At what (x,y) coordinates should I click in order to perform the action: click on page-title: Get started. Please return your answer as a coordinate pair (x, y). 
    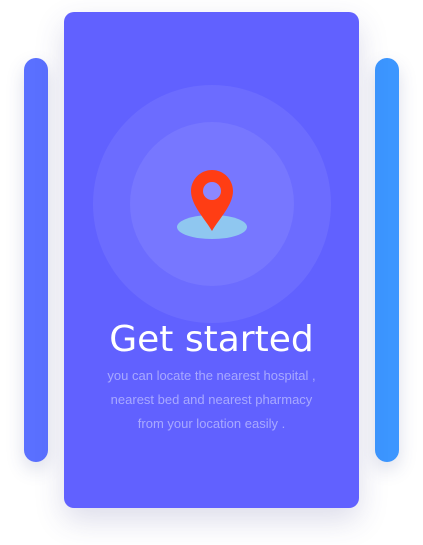
    Looking at the image, I should click on (211, 339).